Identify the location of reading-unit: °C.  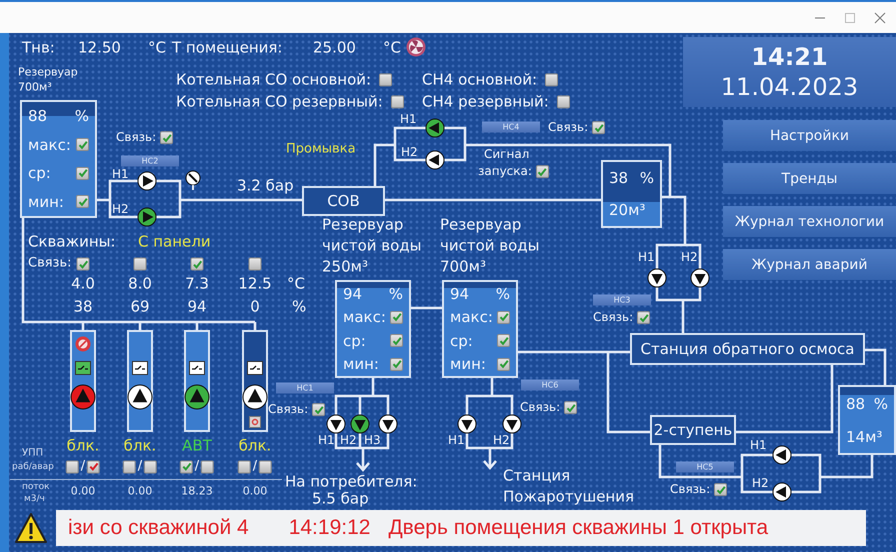
(392, 48).